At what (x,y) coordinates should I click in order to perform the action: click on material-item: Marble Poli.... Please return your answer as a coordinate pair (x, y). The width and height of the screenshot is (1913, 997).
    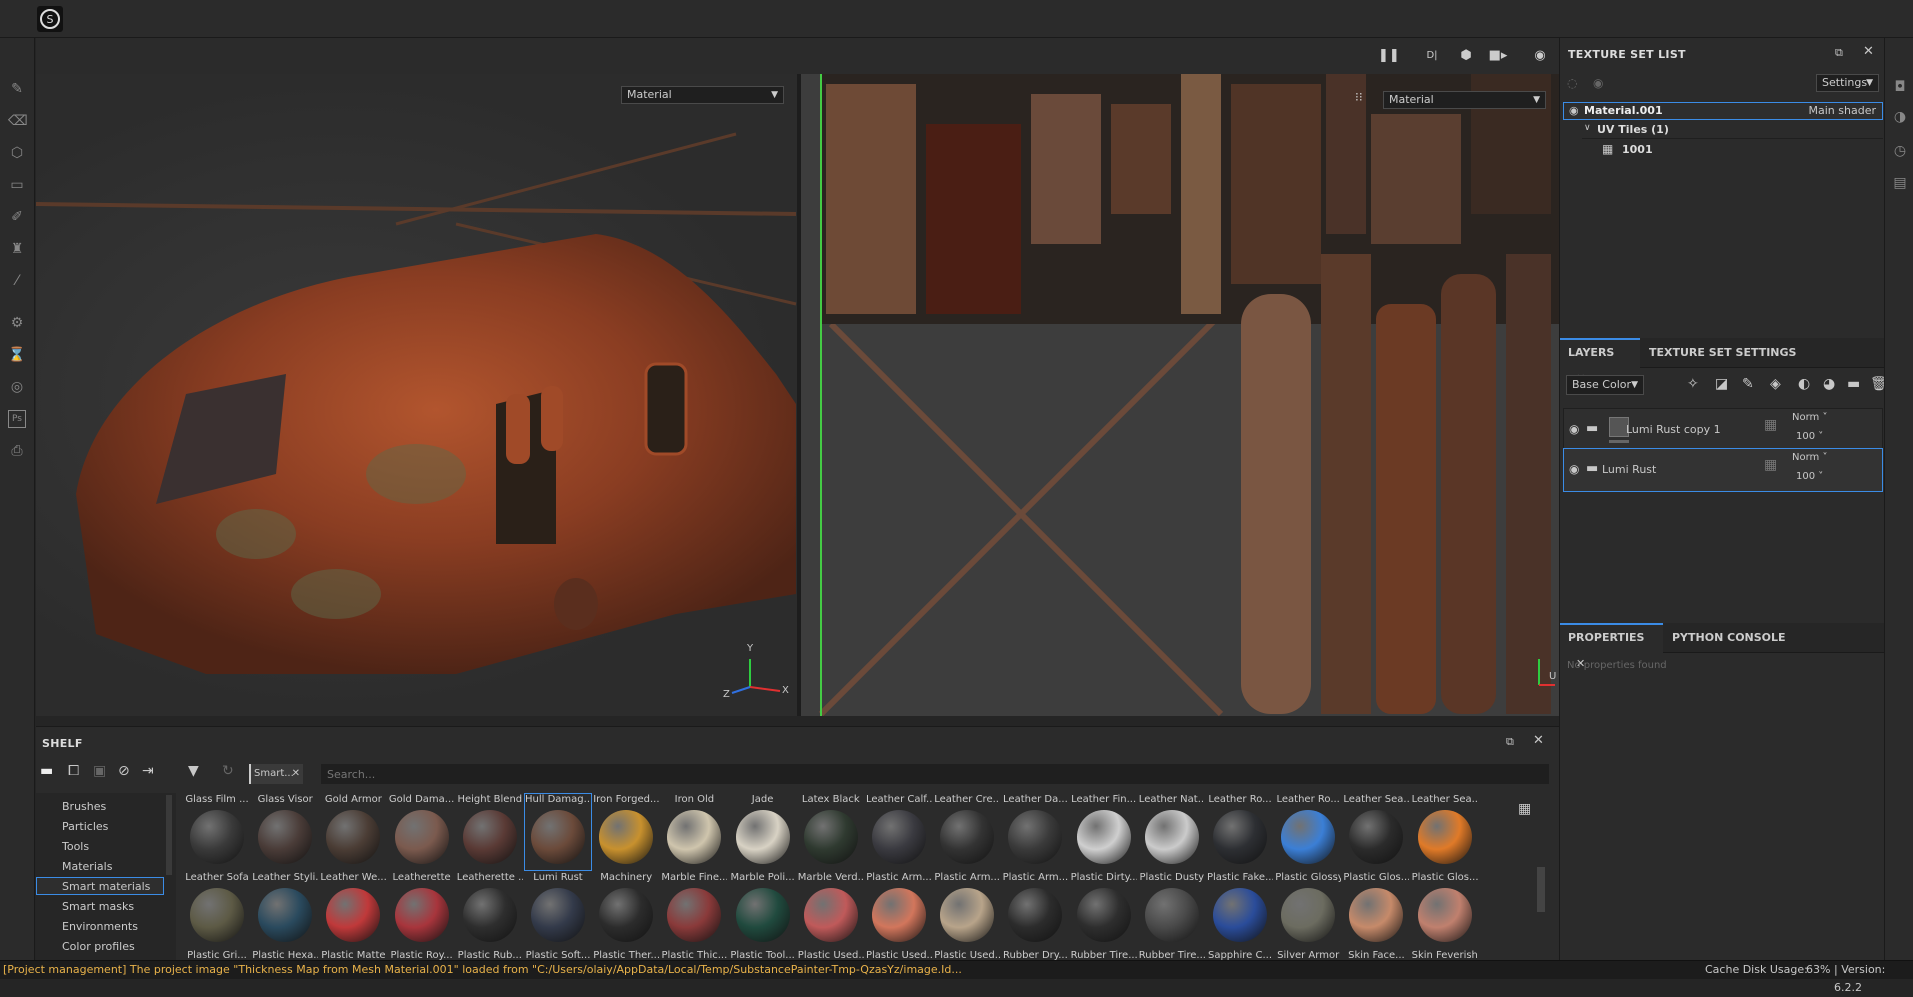
    Looking at the image, I should click on (763, 906).